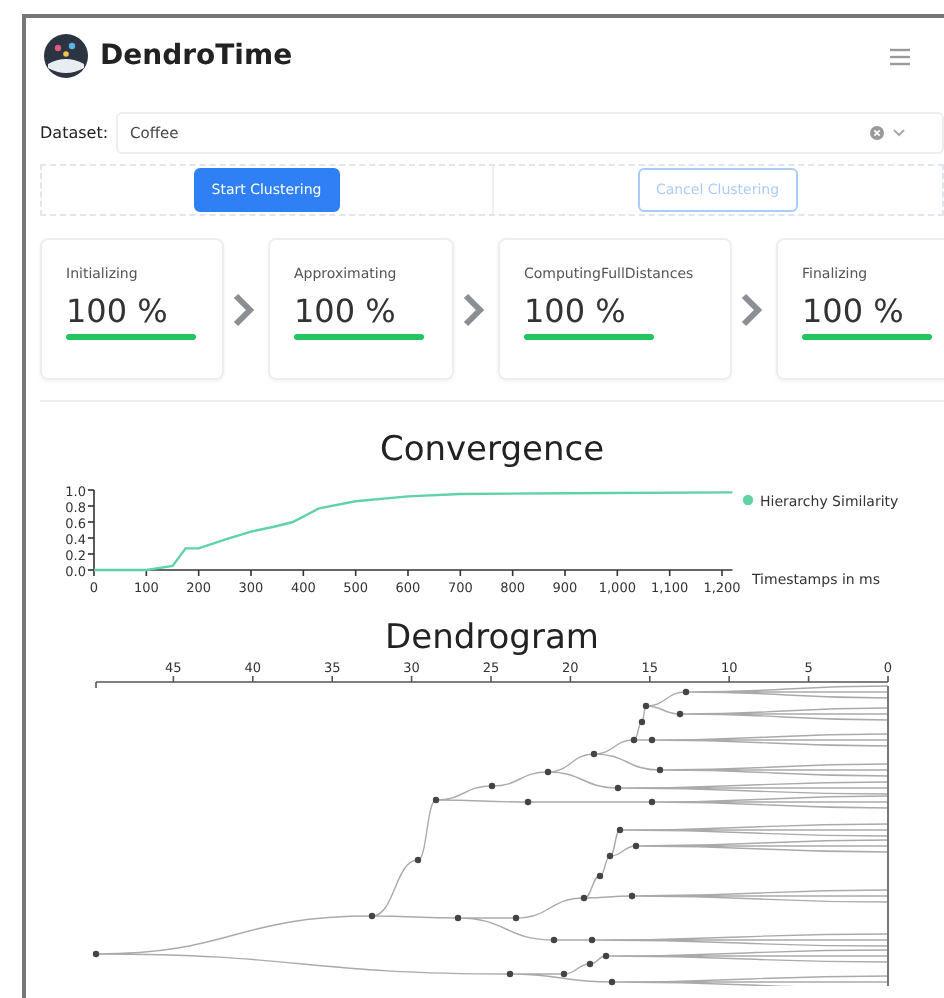  Describe the element at coordinates (899, 133) in the screenshot. I see `chevron-down-icon` at that location.